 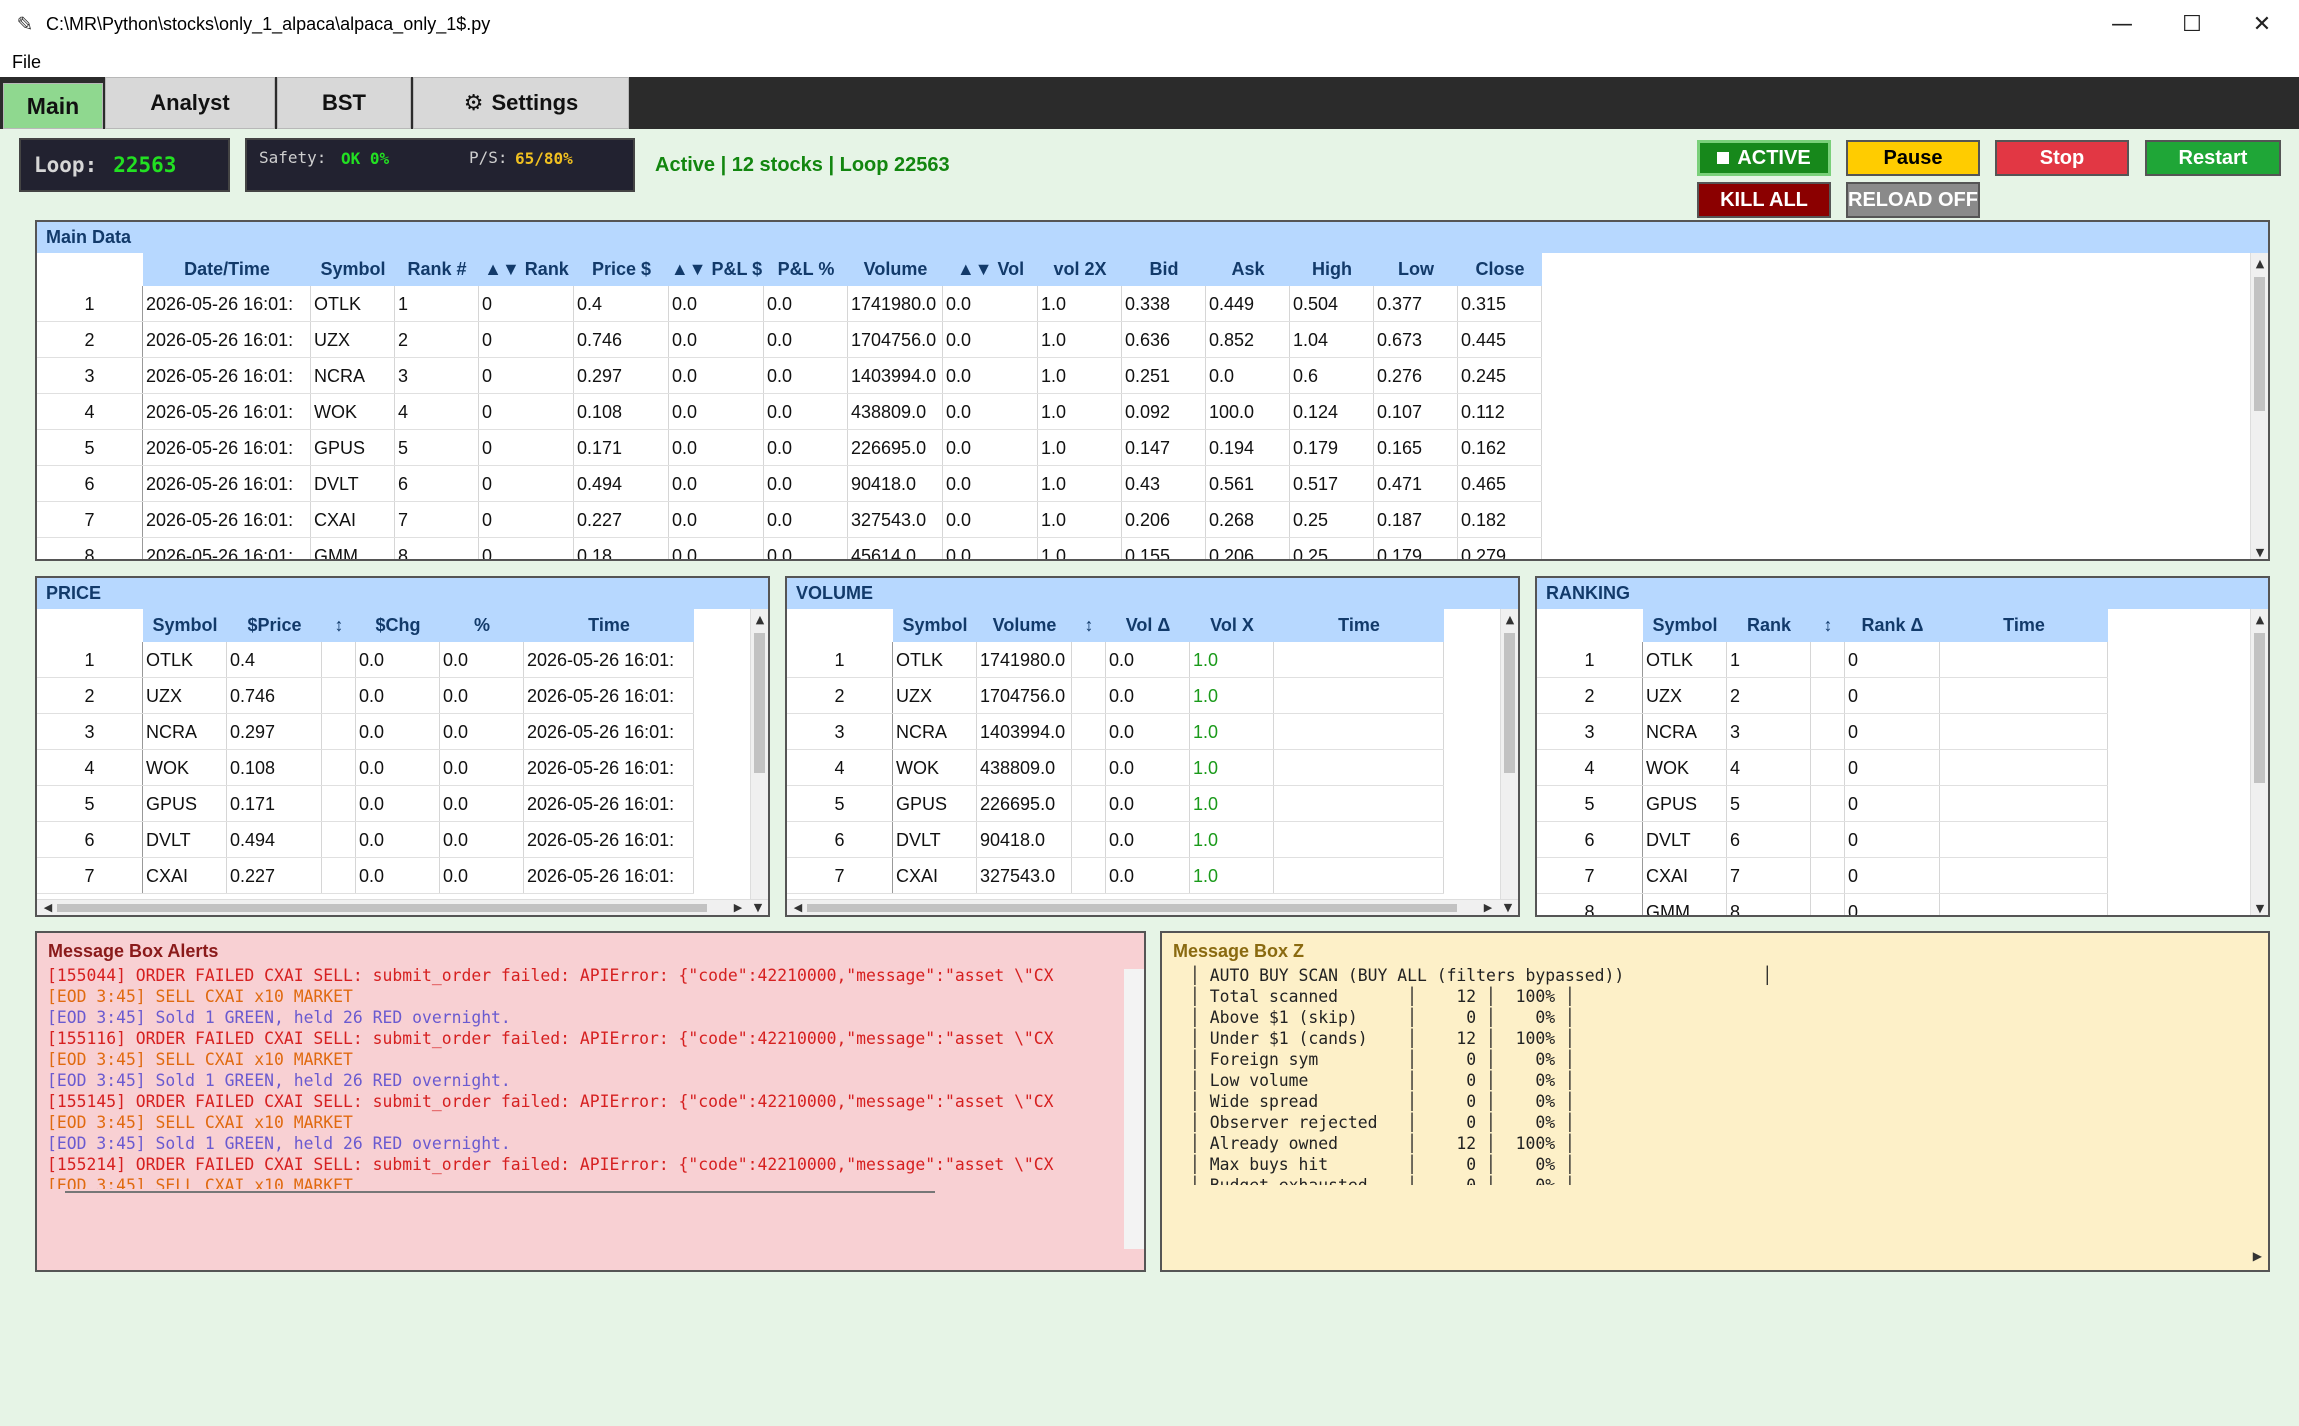 I want to click on price-vscroll: ▲, so click(x=759, y=755).